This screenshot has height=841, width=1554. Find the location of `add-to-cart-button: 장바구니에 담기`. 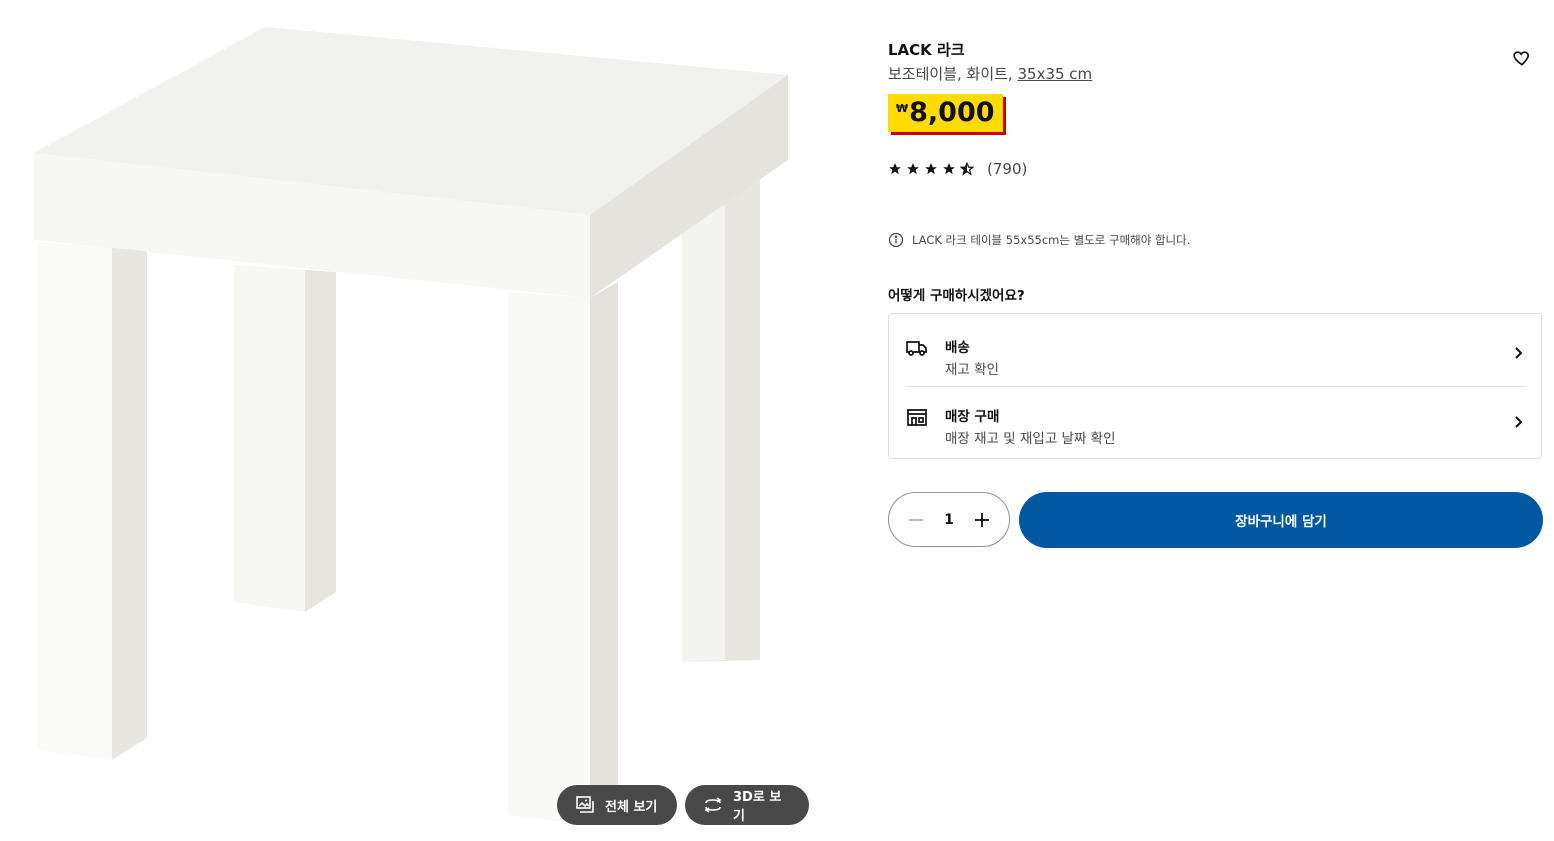

add-to-cart-button: 장바구니에 담기 is located at coordinates (1281, 520).